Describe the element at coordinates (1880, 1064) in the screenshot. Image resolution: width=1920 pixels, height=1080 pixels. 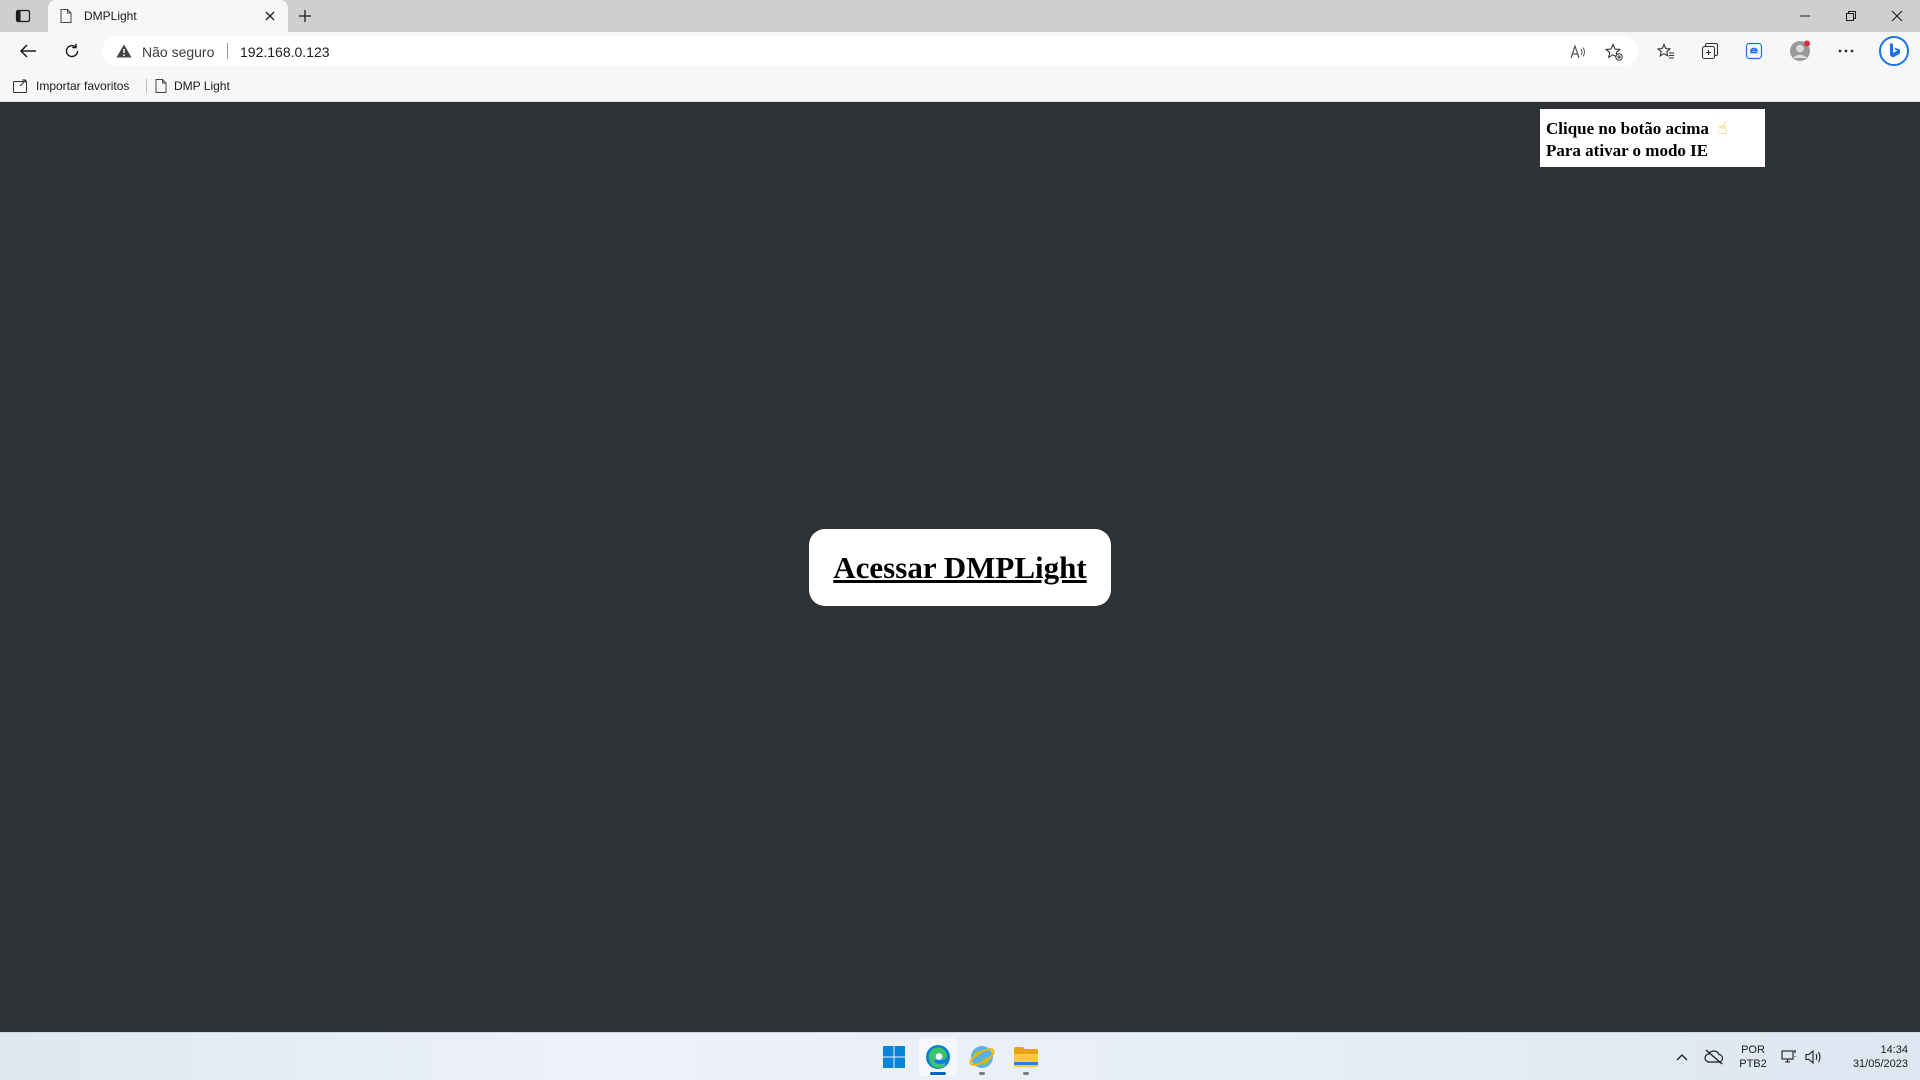
I see `clock-date: 31/05/2023` at that location.